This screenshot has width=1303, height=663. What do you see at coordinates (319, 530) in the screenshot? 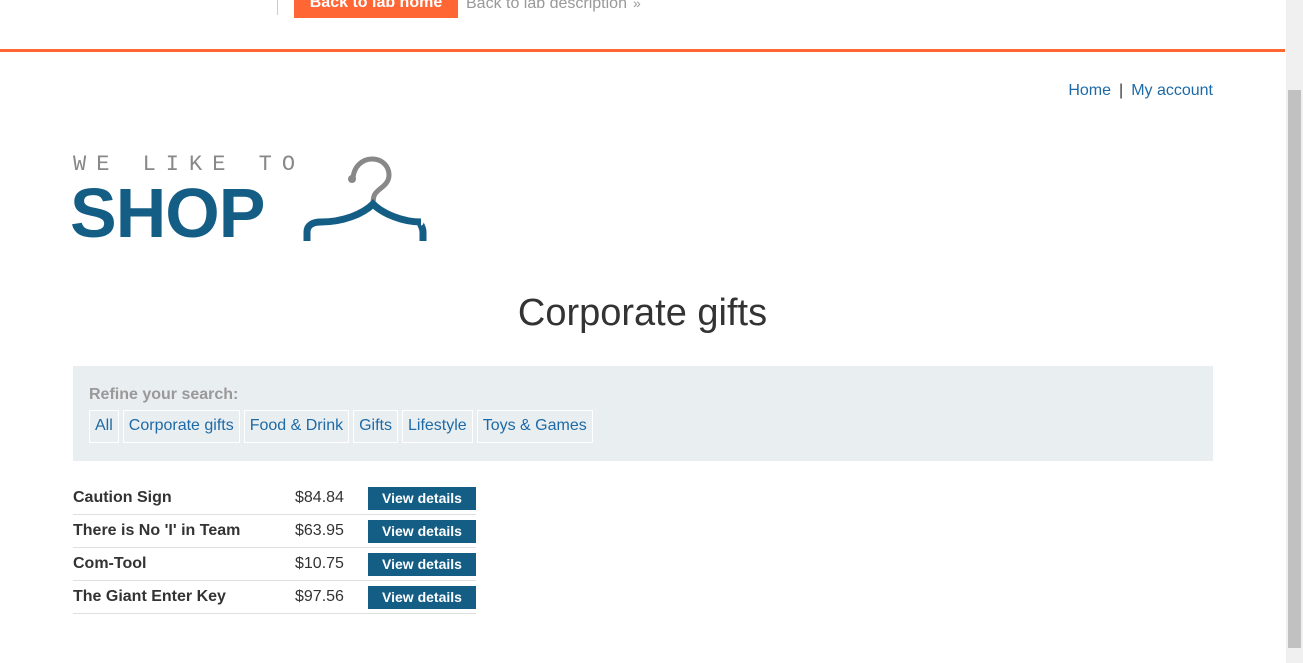
I see `product-price: $63.95` at bounding box center [319, 530].